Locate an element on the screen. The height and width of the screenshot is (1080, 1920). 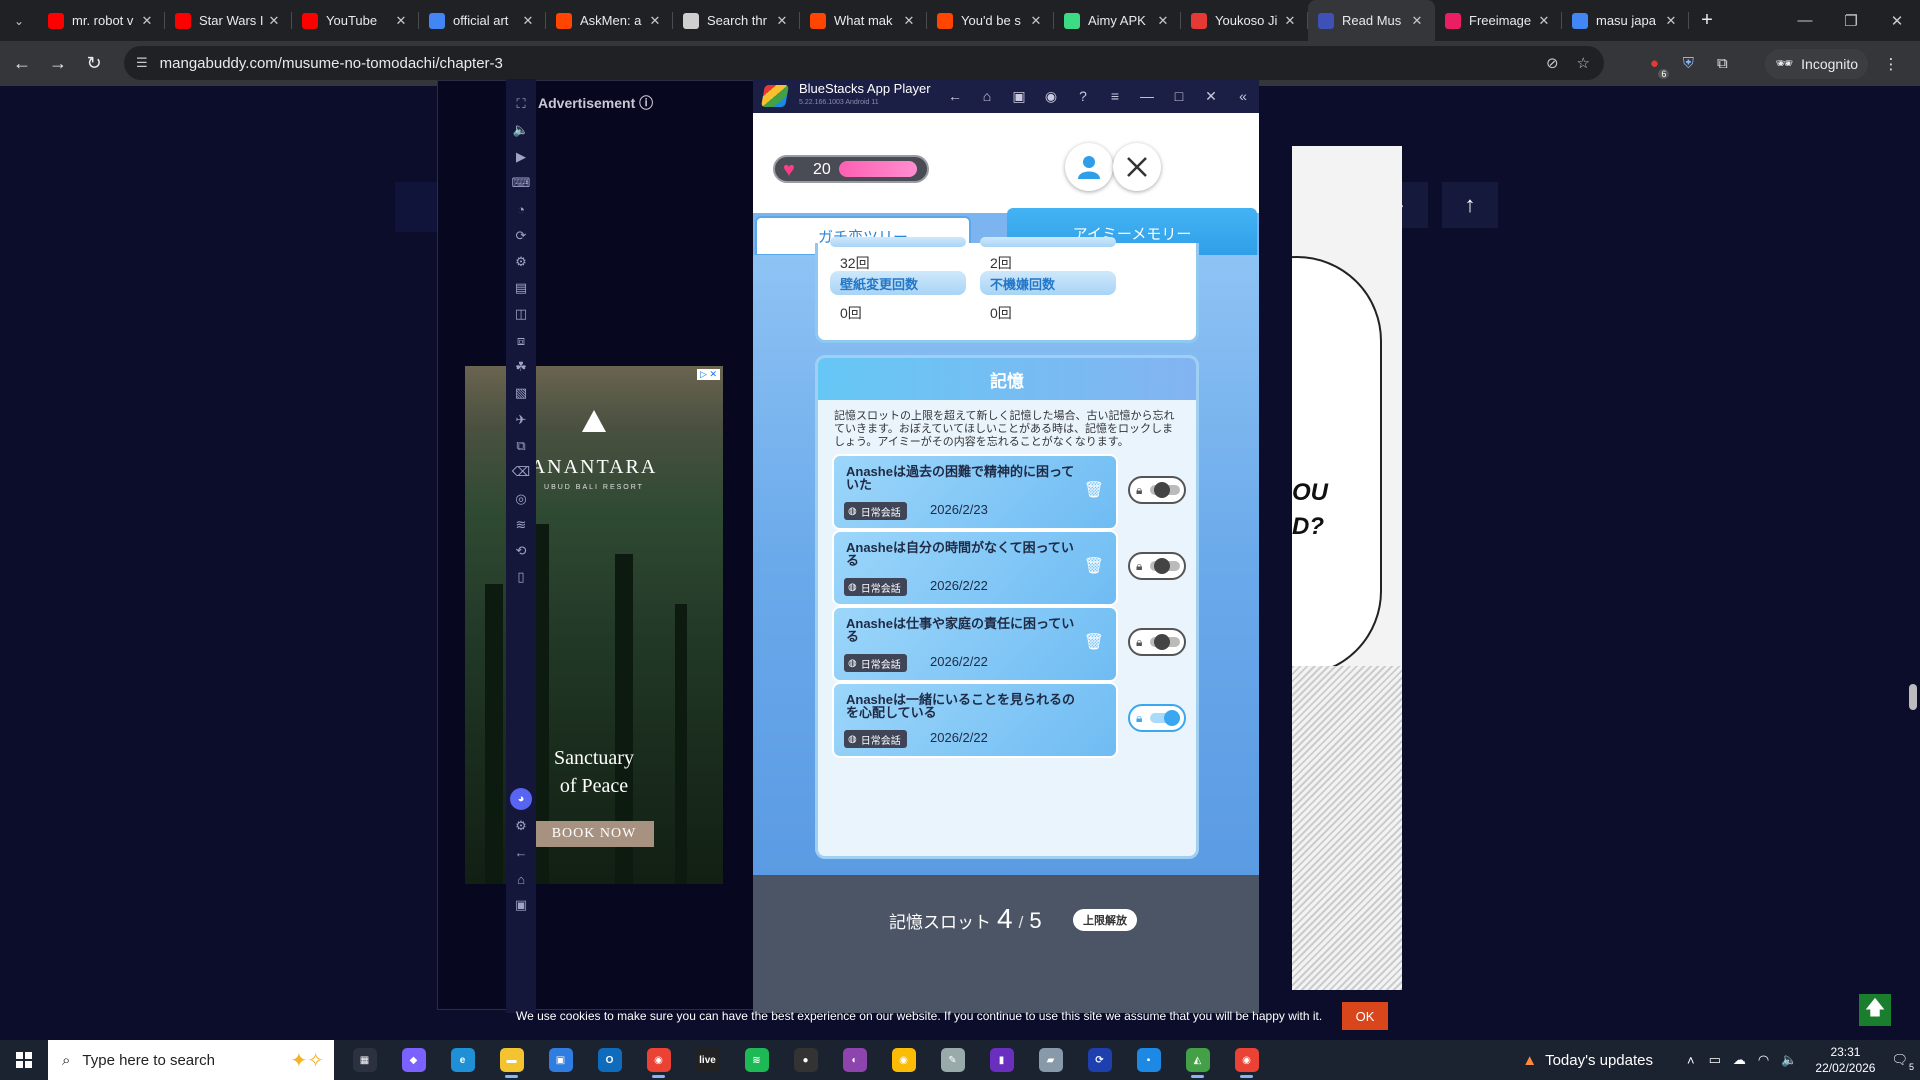
tool-taskbar-button: ✎ is located at coordinates (952, 1060).